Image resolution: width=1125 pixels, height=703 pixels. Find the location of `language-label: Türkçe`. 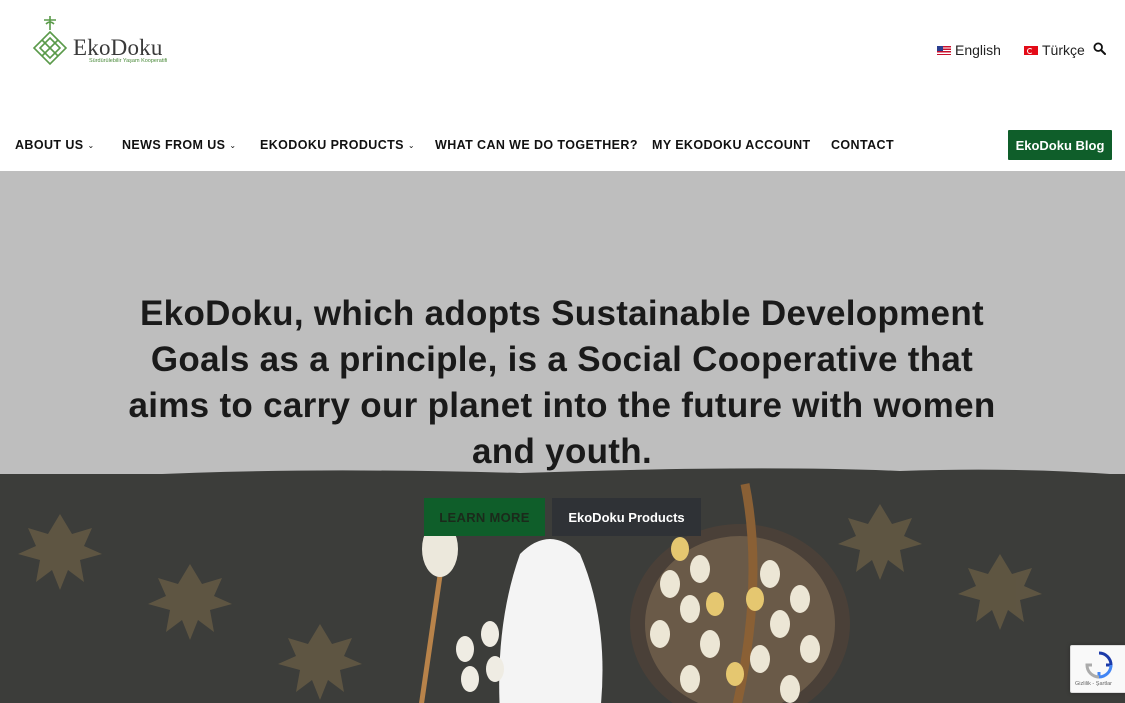

language-label: Türkçe is located at coordinates (1063, 50).